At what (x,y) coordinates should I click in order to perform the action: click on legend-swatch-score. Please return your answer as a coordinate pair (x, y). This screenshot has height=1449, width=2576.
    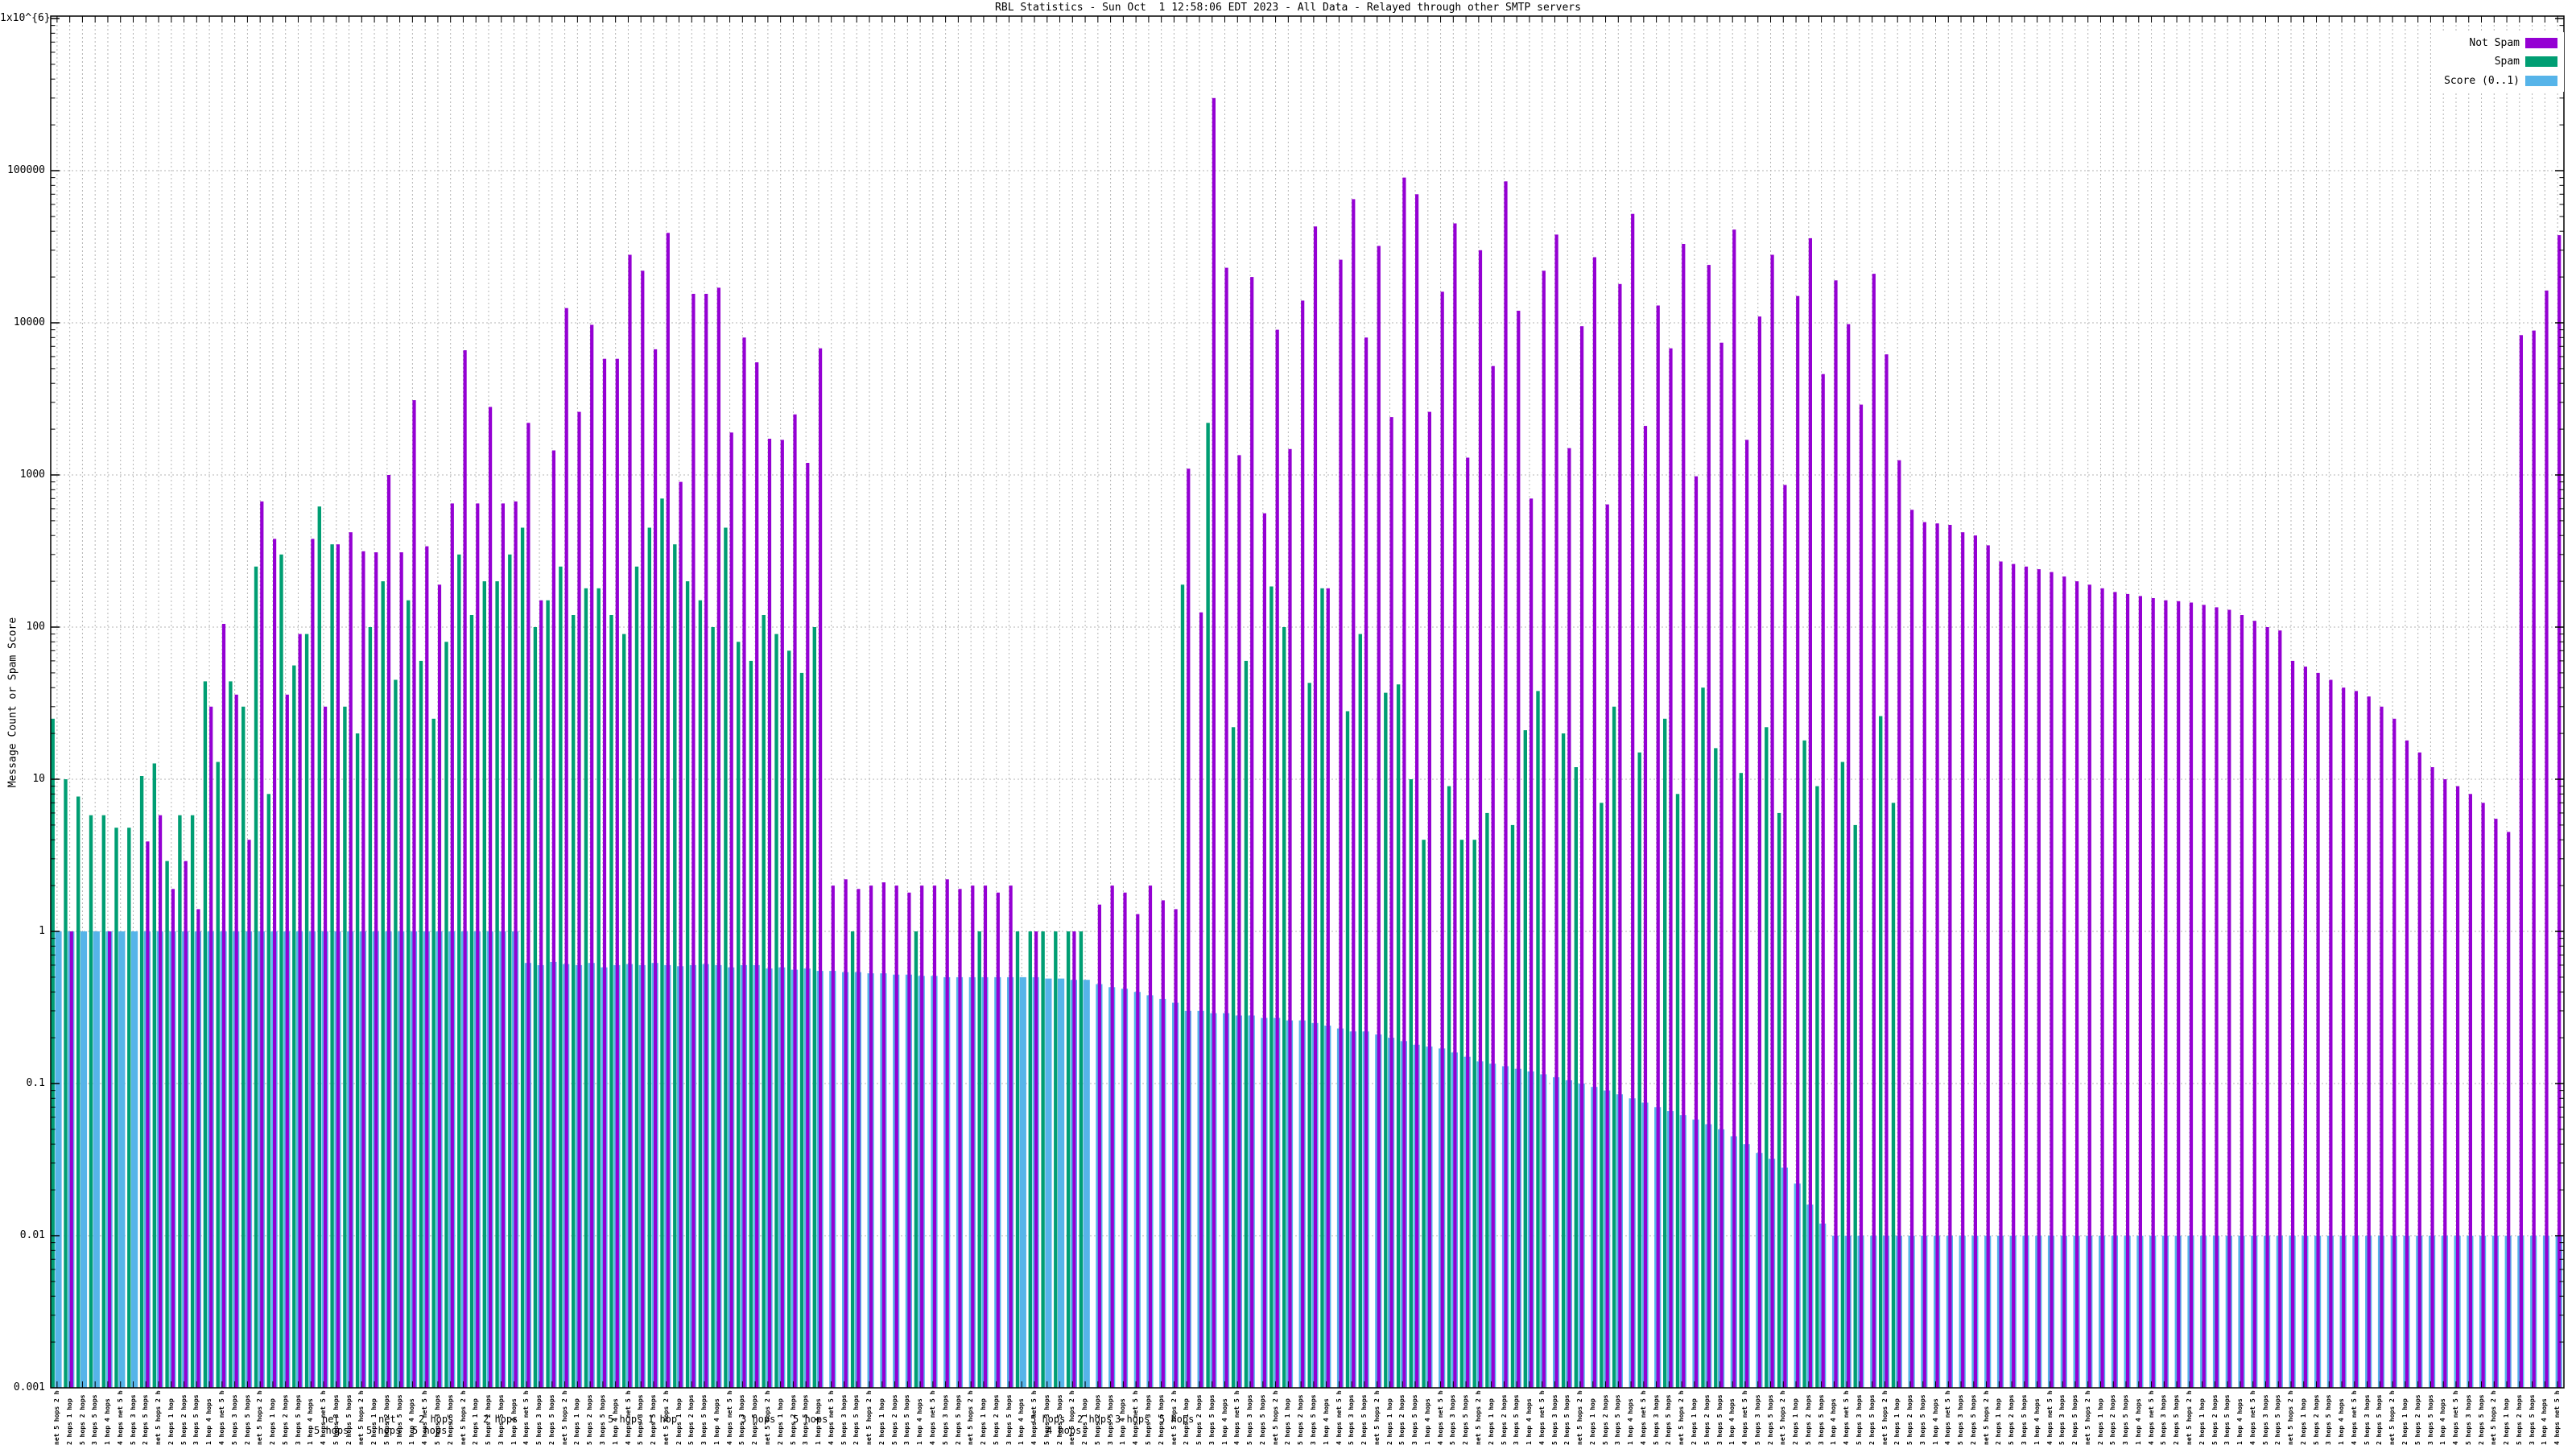
    Looking at the image, I should click on (2541, 80).